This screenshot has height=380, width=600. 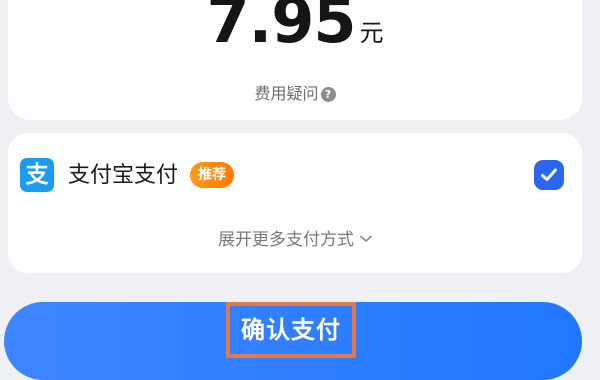 I want to click on chevron-down-icon, so click(x=366, y=238).